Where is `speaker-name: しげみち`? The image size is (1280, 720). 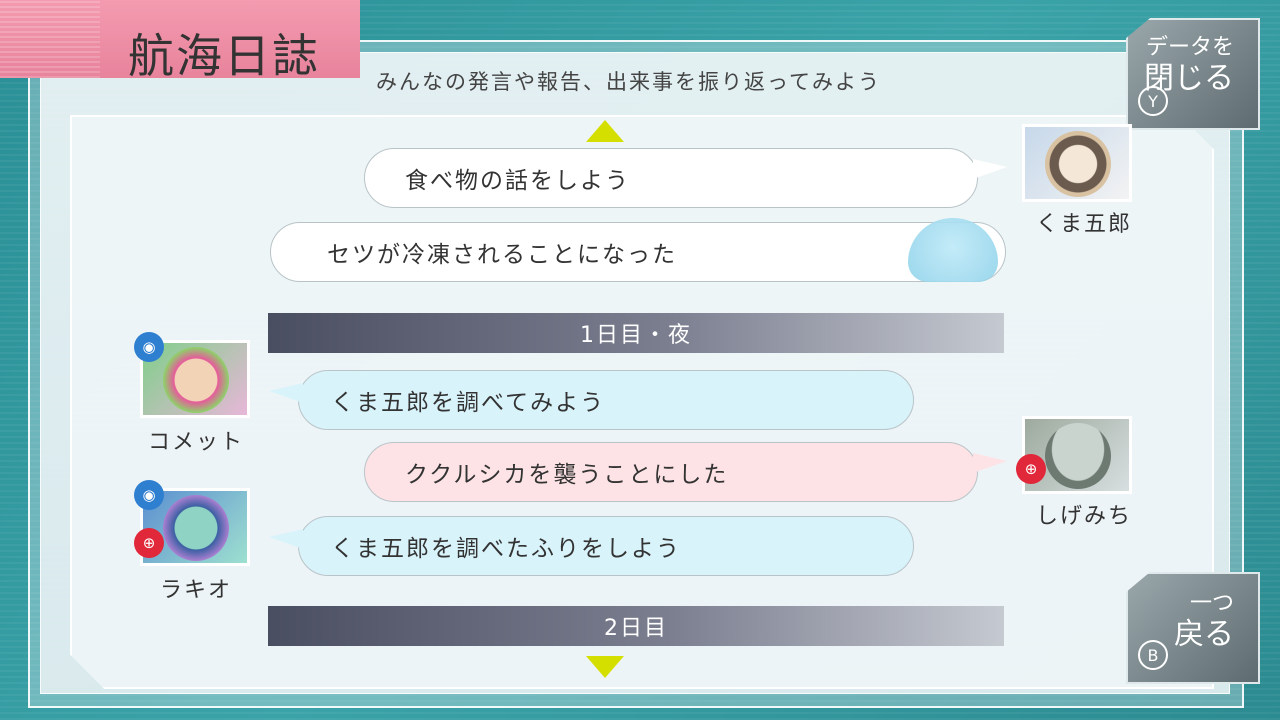
speaker-name: しげみち is located at coordinates (1083, 516).